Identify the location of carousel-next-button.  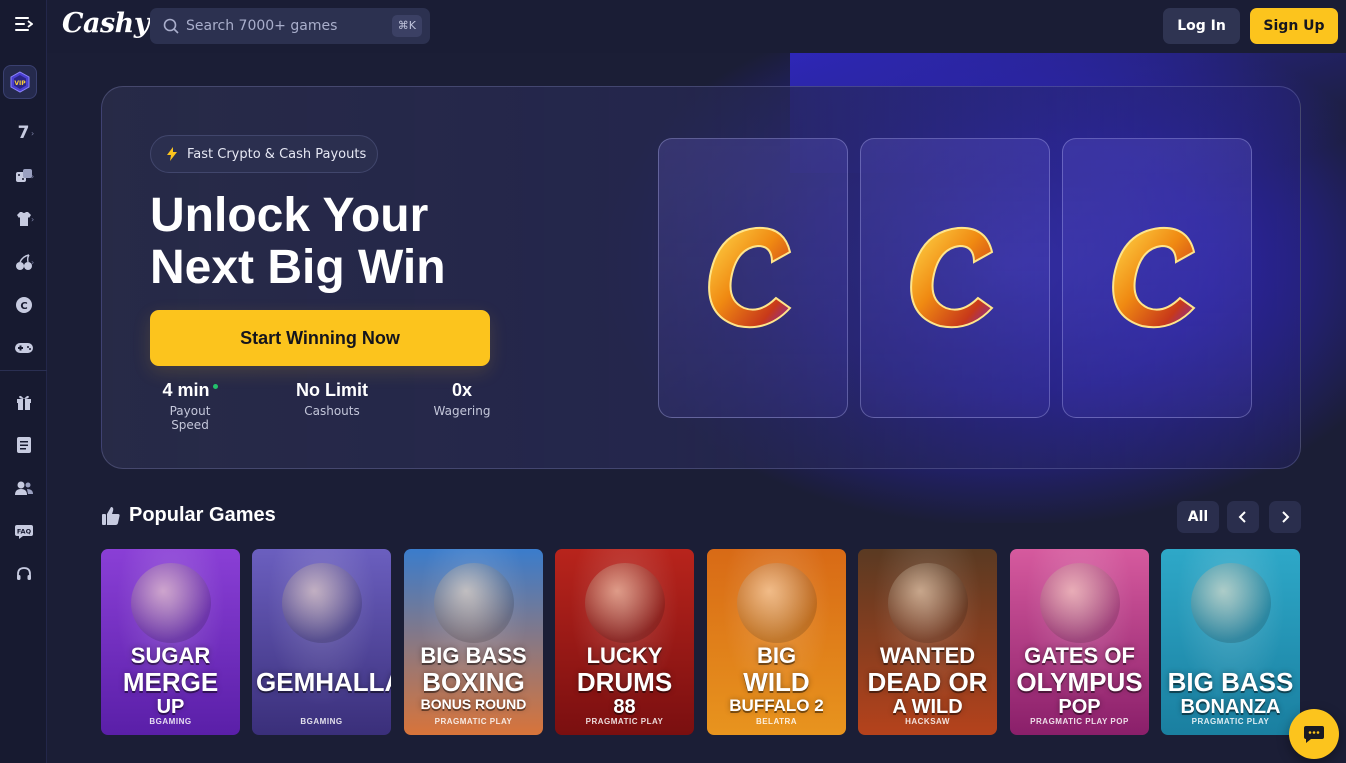
(1285, 517).